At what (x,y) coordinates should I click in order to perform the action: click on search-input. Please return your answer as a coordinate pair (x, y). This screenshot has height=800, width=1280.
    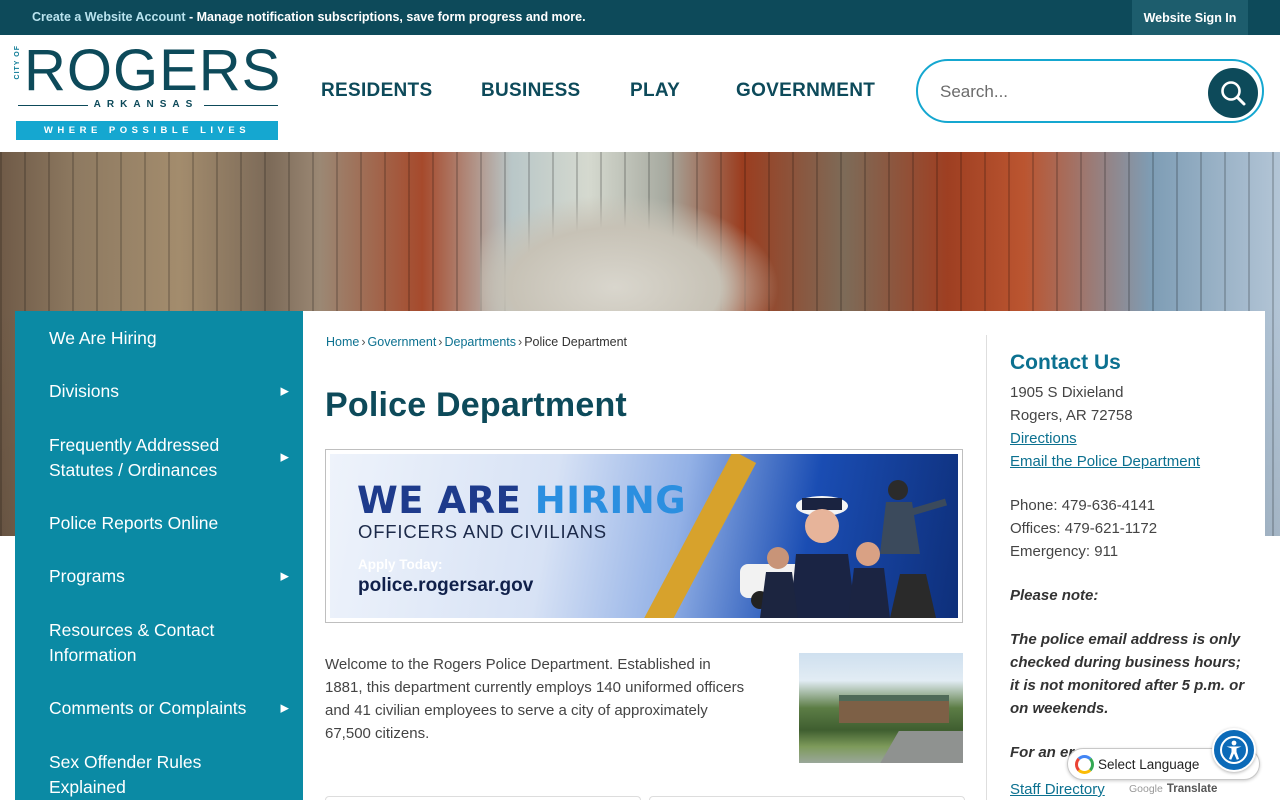
    Looking at the image, I should click on (1070, 92).